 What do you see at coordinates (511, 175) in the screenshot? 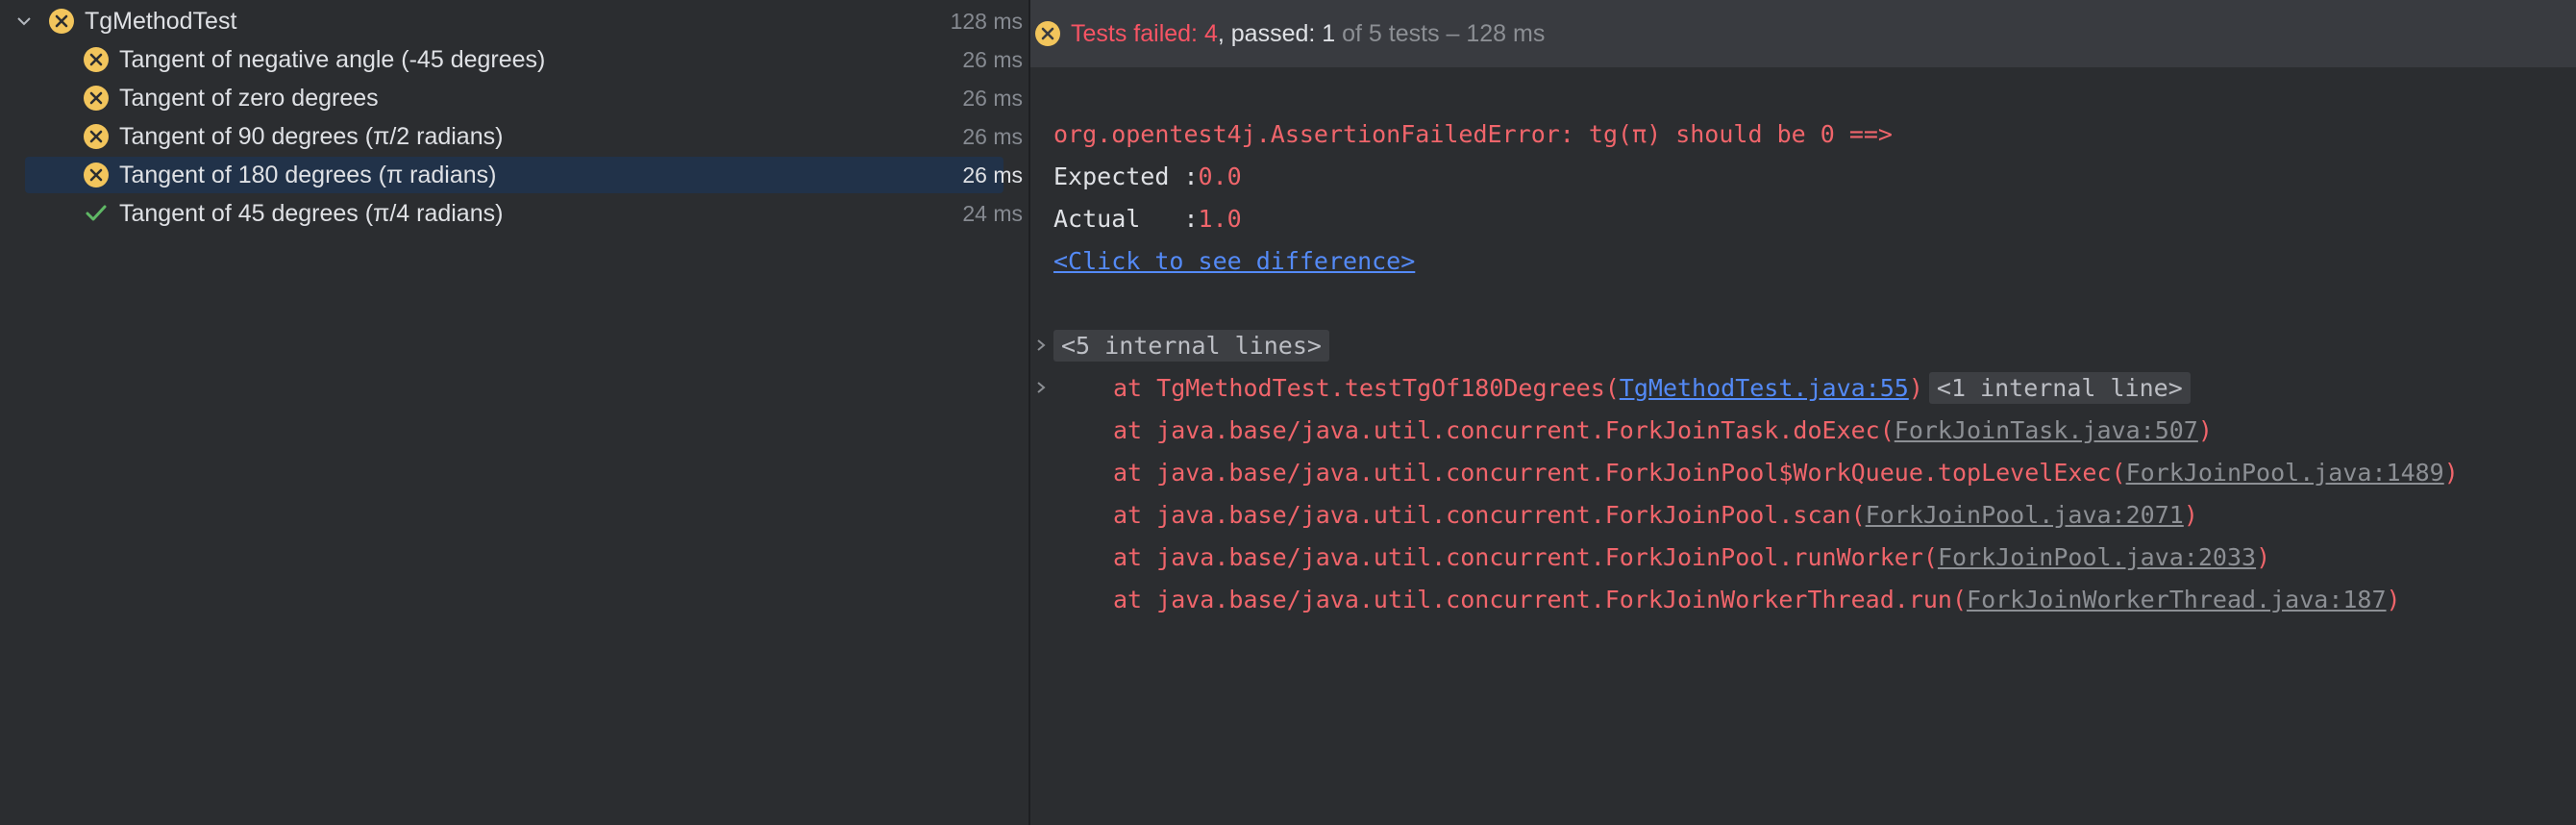
I see `tree-item-row-selected: Tangent of 180 degrees (π radians) 26 ms` at bounding box center [511, 175].